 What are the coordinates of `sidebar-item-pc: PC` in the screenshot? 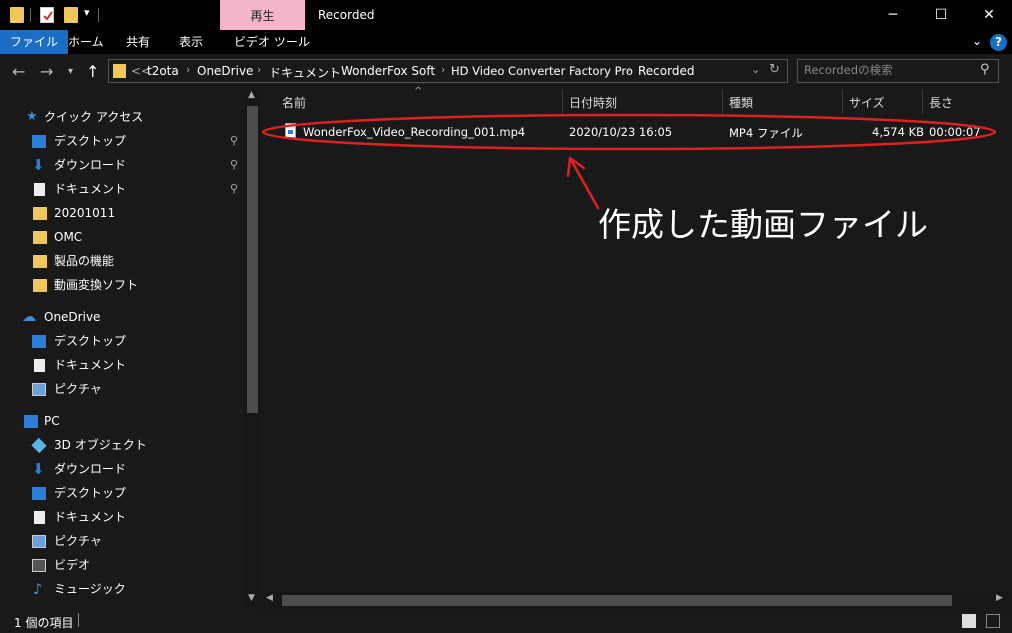 It's located at (120, 421).